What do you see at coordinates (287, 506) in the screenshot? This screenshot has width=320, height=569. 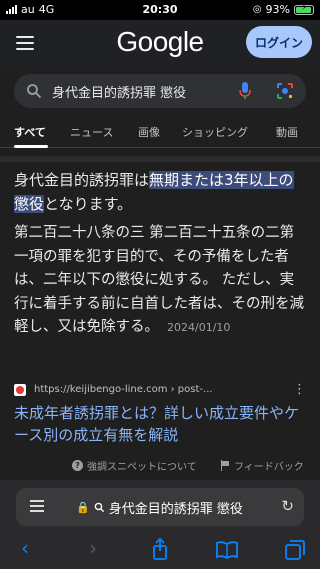 I see `reload-icon: ↻` at bounding box center [287, 506].